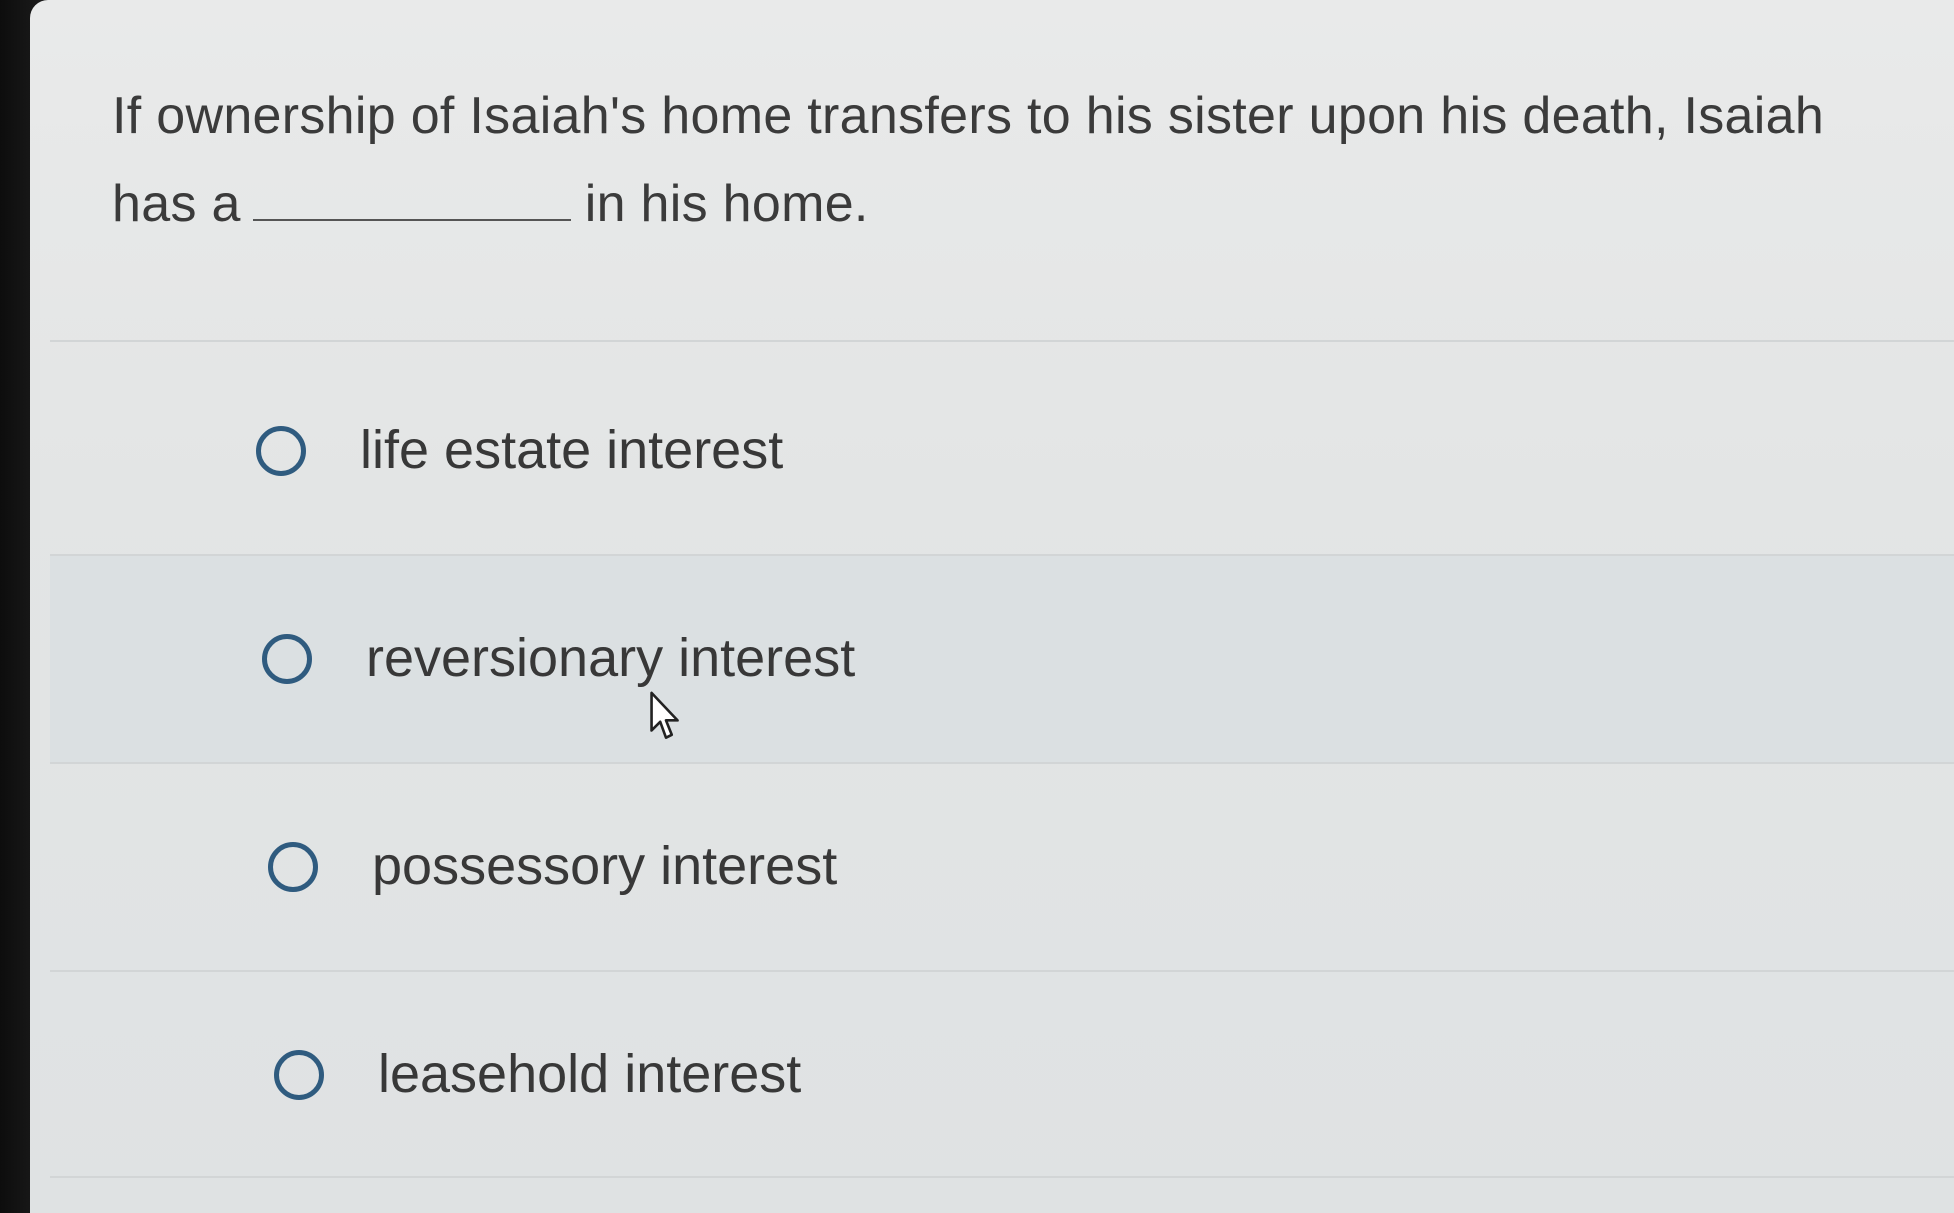 This screenshot has width=1954, height=1213. What do you see at coordinates (726, 204) in the screenshot?
I see `question-suffix: in his home.` at bounding box center [726, 204].